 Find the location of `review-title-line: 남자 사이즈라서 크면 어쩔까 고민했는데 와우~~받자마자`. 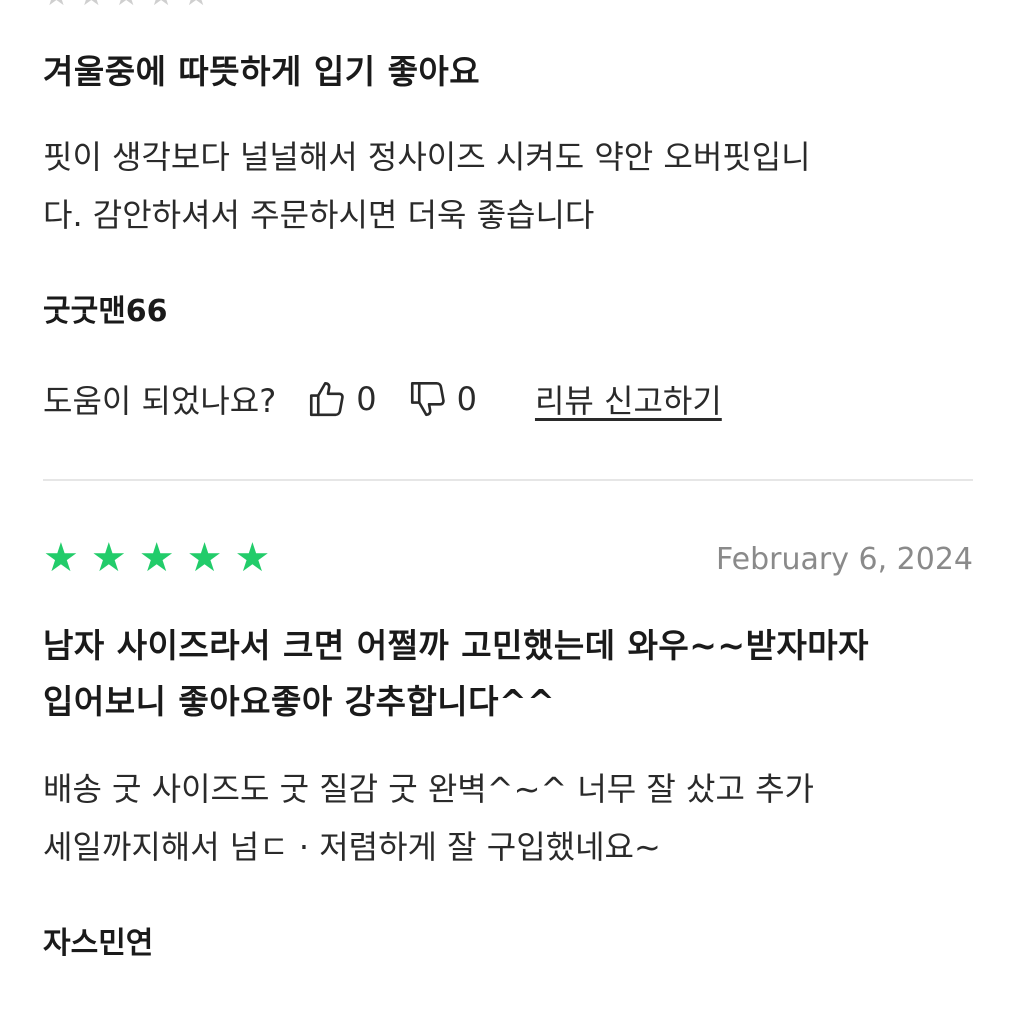

review-title-line: 남자 사이즈라서 크면 어쩔까 고민했는데 와우~~받자마자 is located at coordinates (456, 645).